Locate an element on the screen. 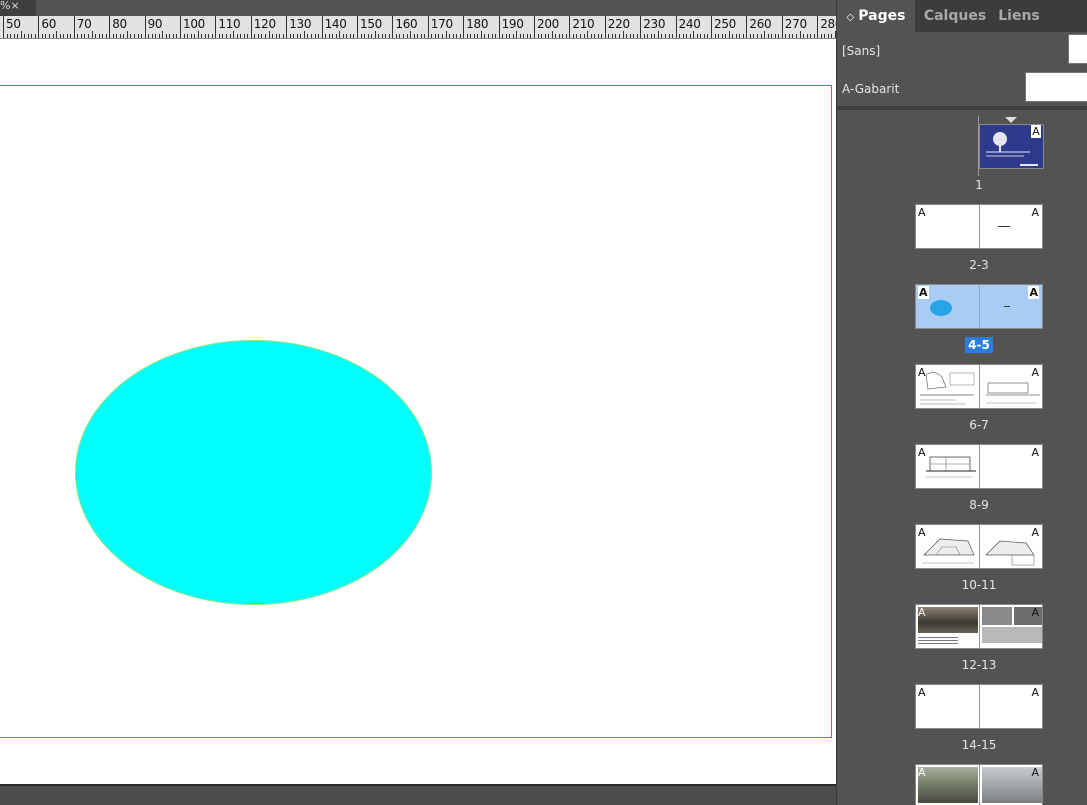  ruler-tick-label: 130 is located at coordinates (300, 24).